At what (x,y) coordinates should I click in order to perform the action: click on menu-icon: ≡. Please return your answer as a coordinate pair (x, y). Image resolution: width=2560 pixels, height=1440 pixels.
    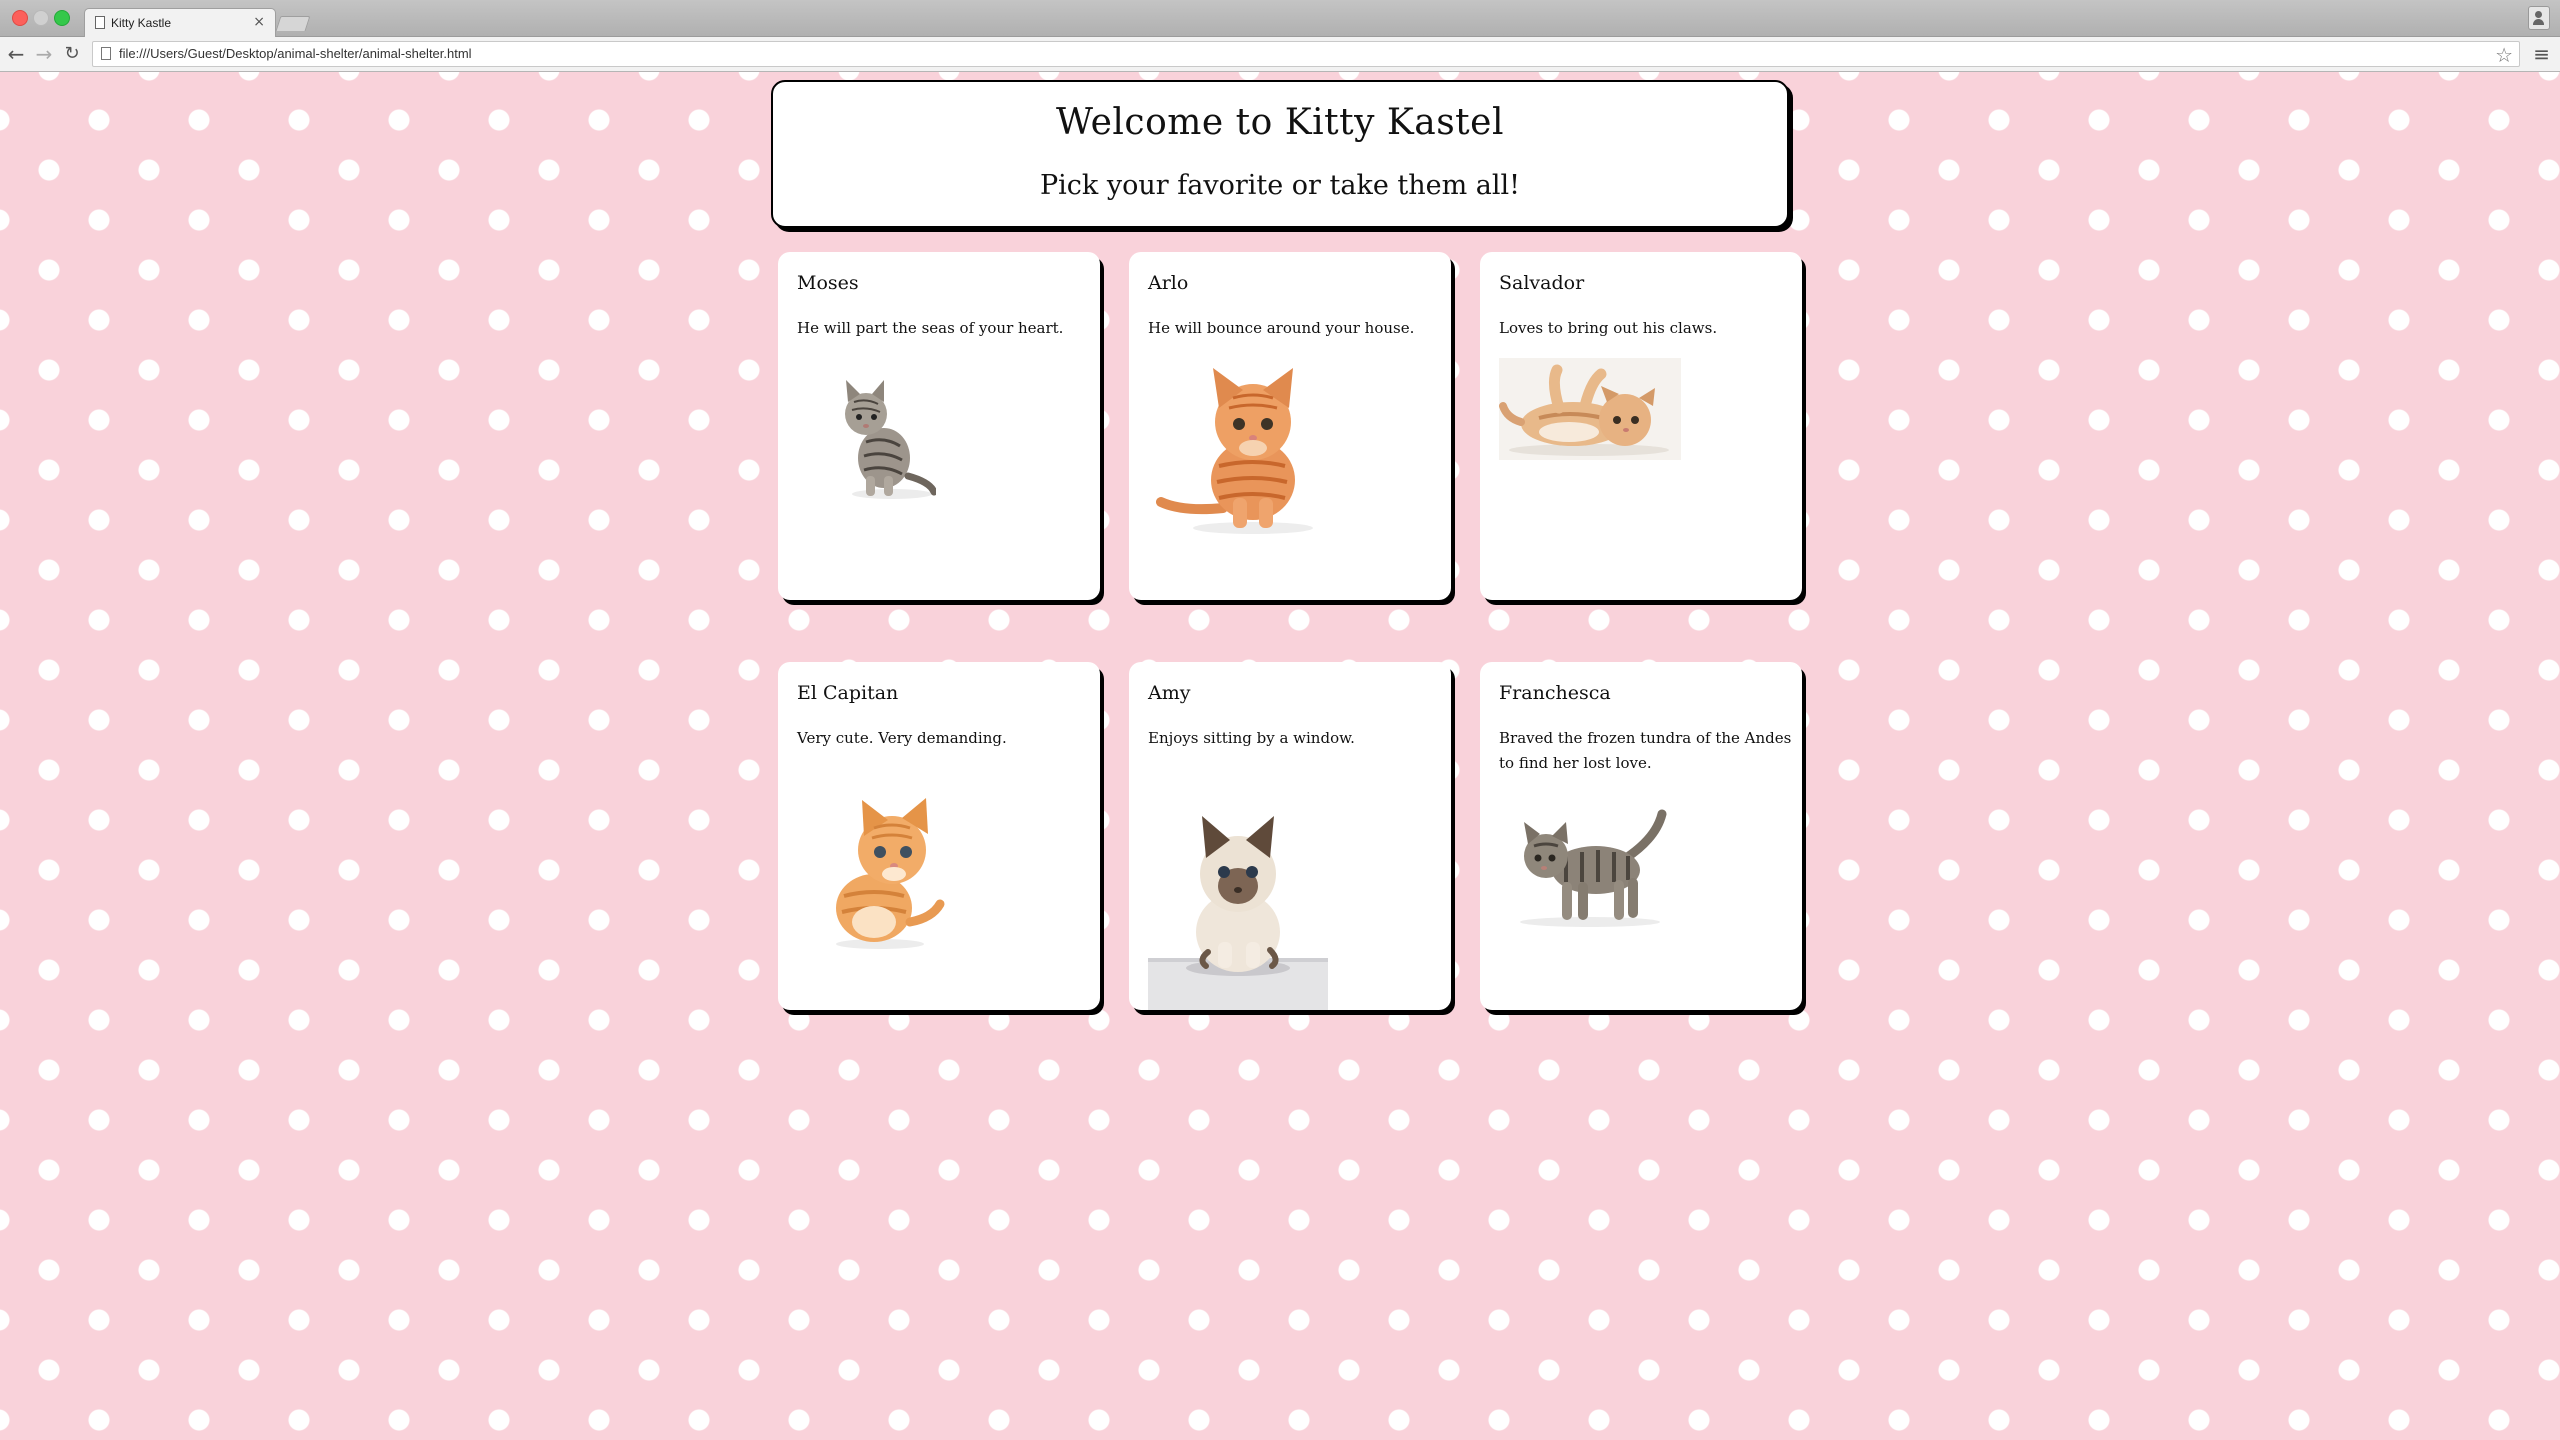
    Looking at the image, I should click on (2541, 54).